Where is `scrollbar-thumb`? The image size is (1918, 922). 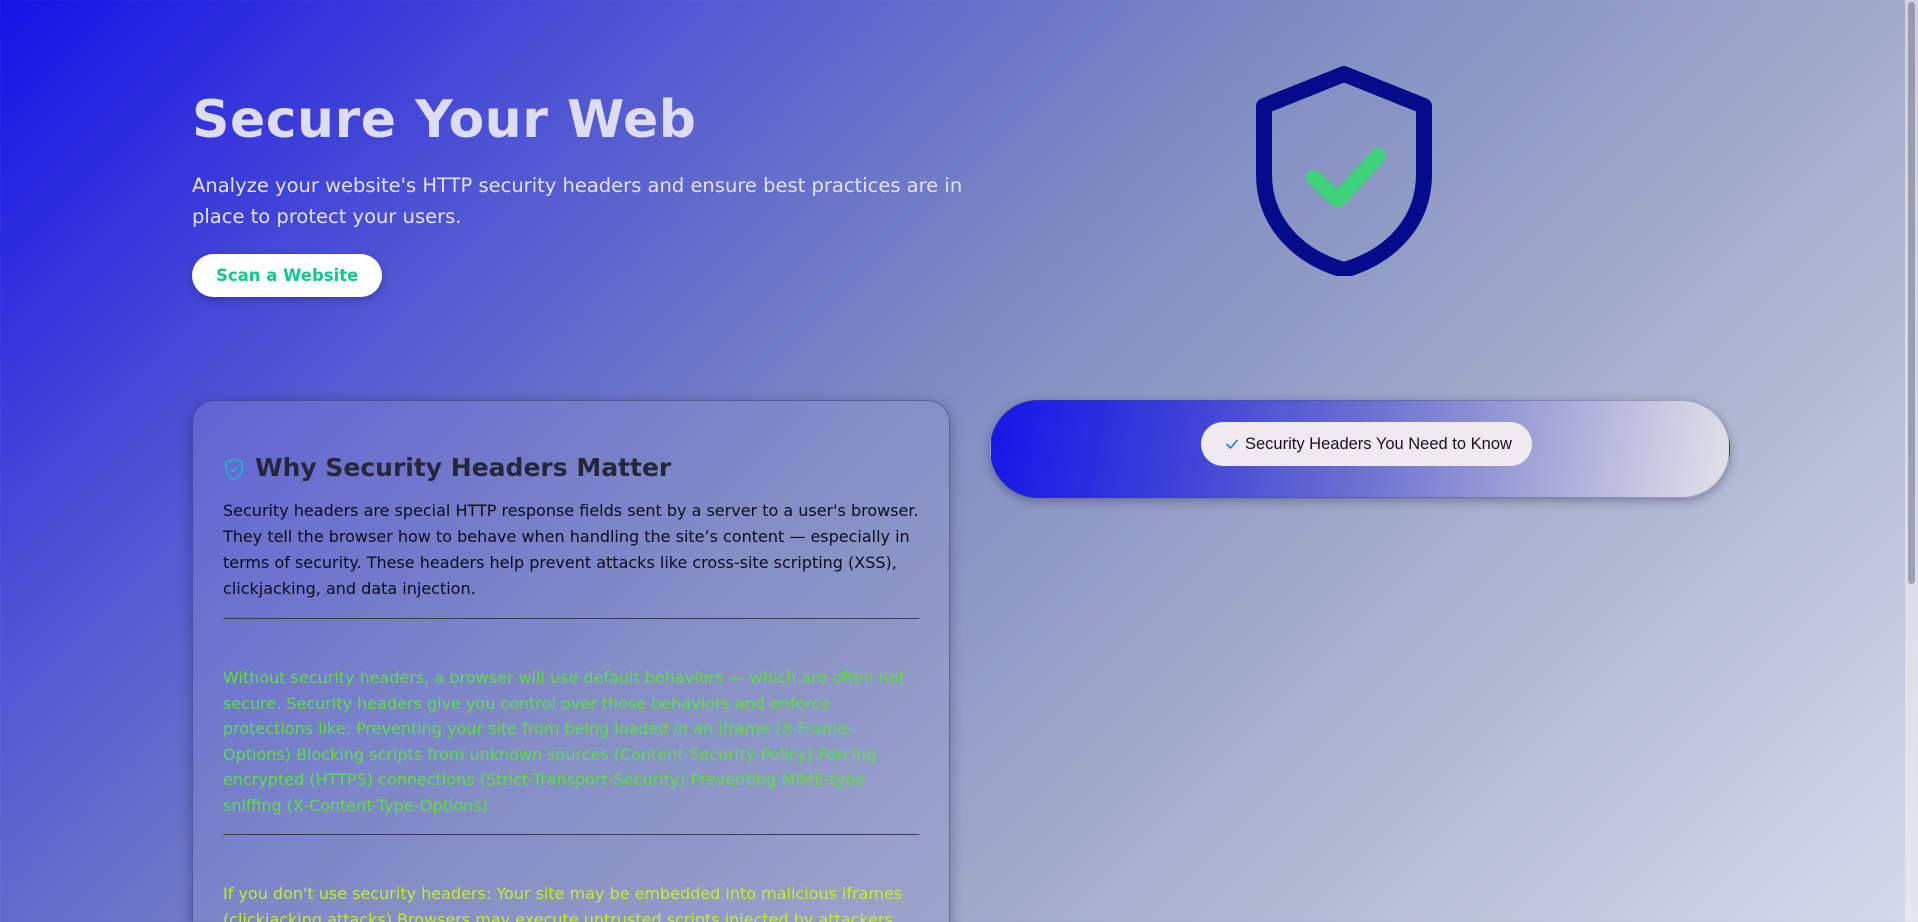 scrollbar-thumb is located at coordinates (1911, 293).